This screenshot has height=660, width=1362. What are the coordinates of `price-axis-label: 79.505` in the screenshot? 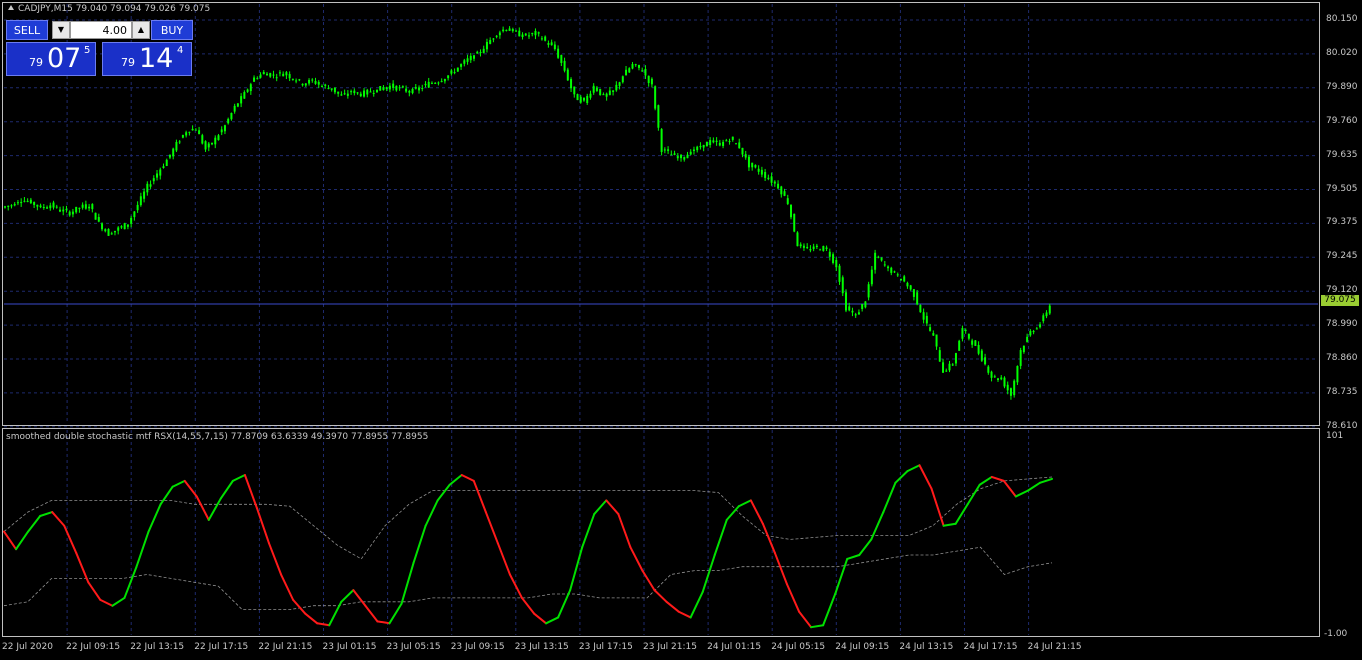 It's located at (1342, 188).